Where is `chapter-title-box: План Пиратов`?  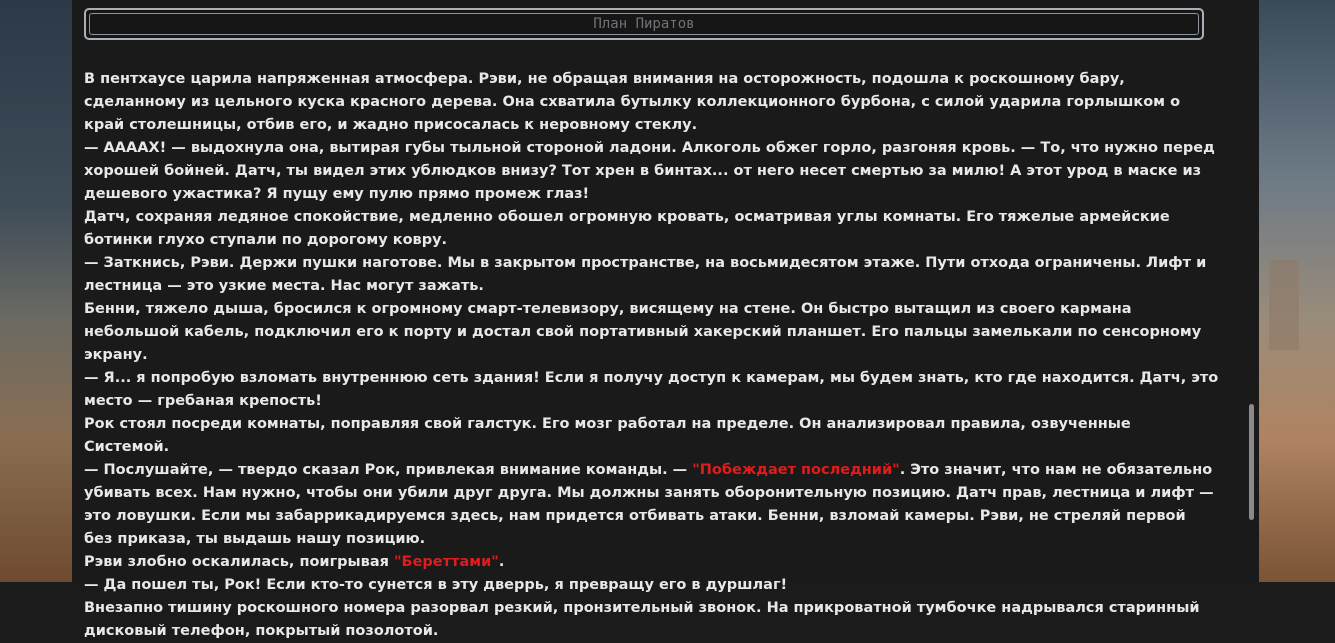 chapter-title-box: План Пиратов is located at coordinates (644, 24).